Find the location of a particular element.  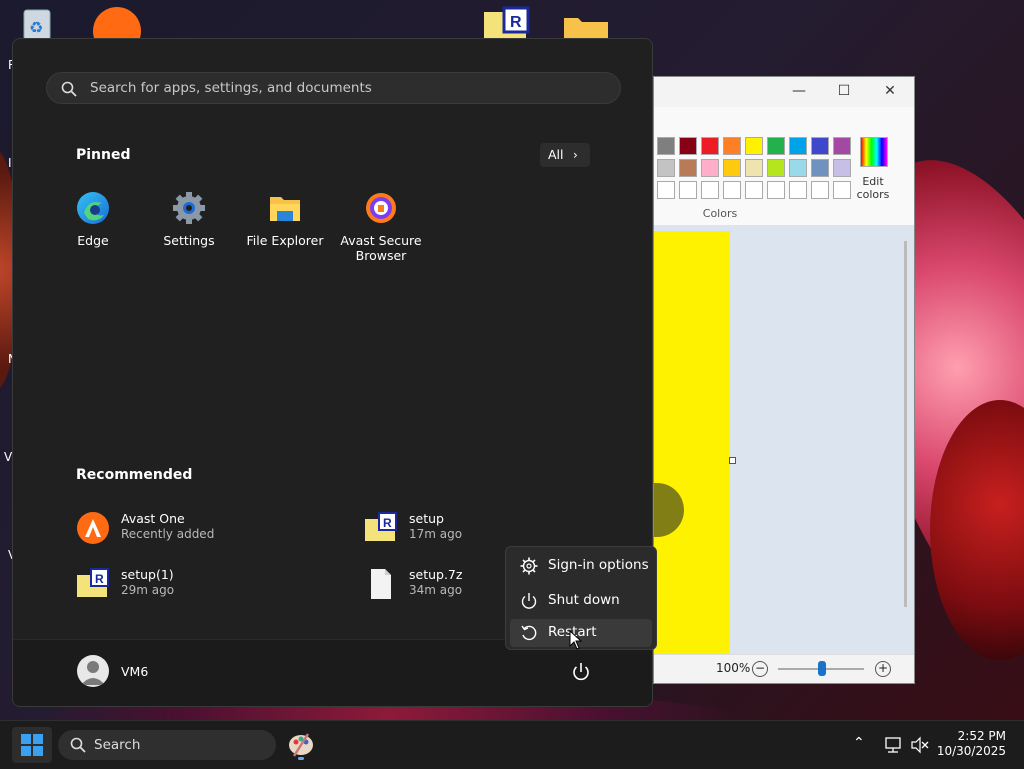

search-placeholder: Search for apps, settings, and documents is located at coordinates (231, 88).